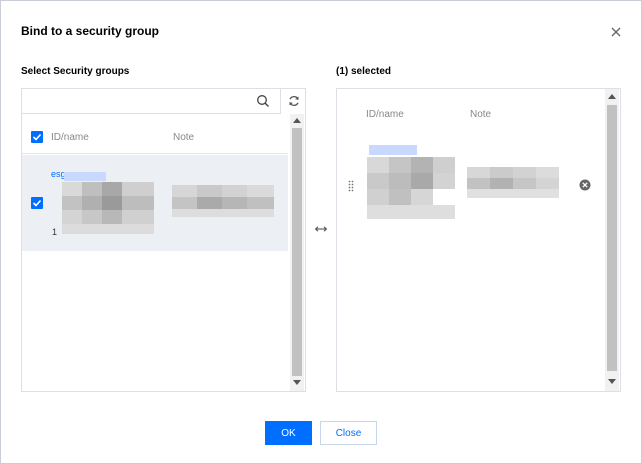 The width and height of the screenshot is (642, 464). What do you see at coordinates (364, 71) in the screenshot?
I see `right-section-label: (1) selected` at bounding box center [364, 71].